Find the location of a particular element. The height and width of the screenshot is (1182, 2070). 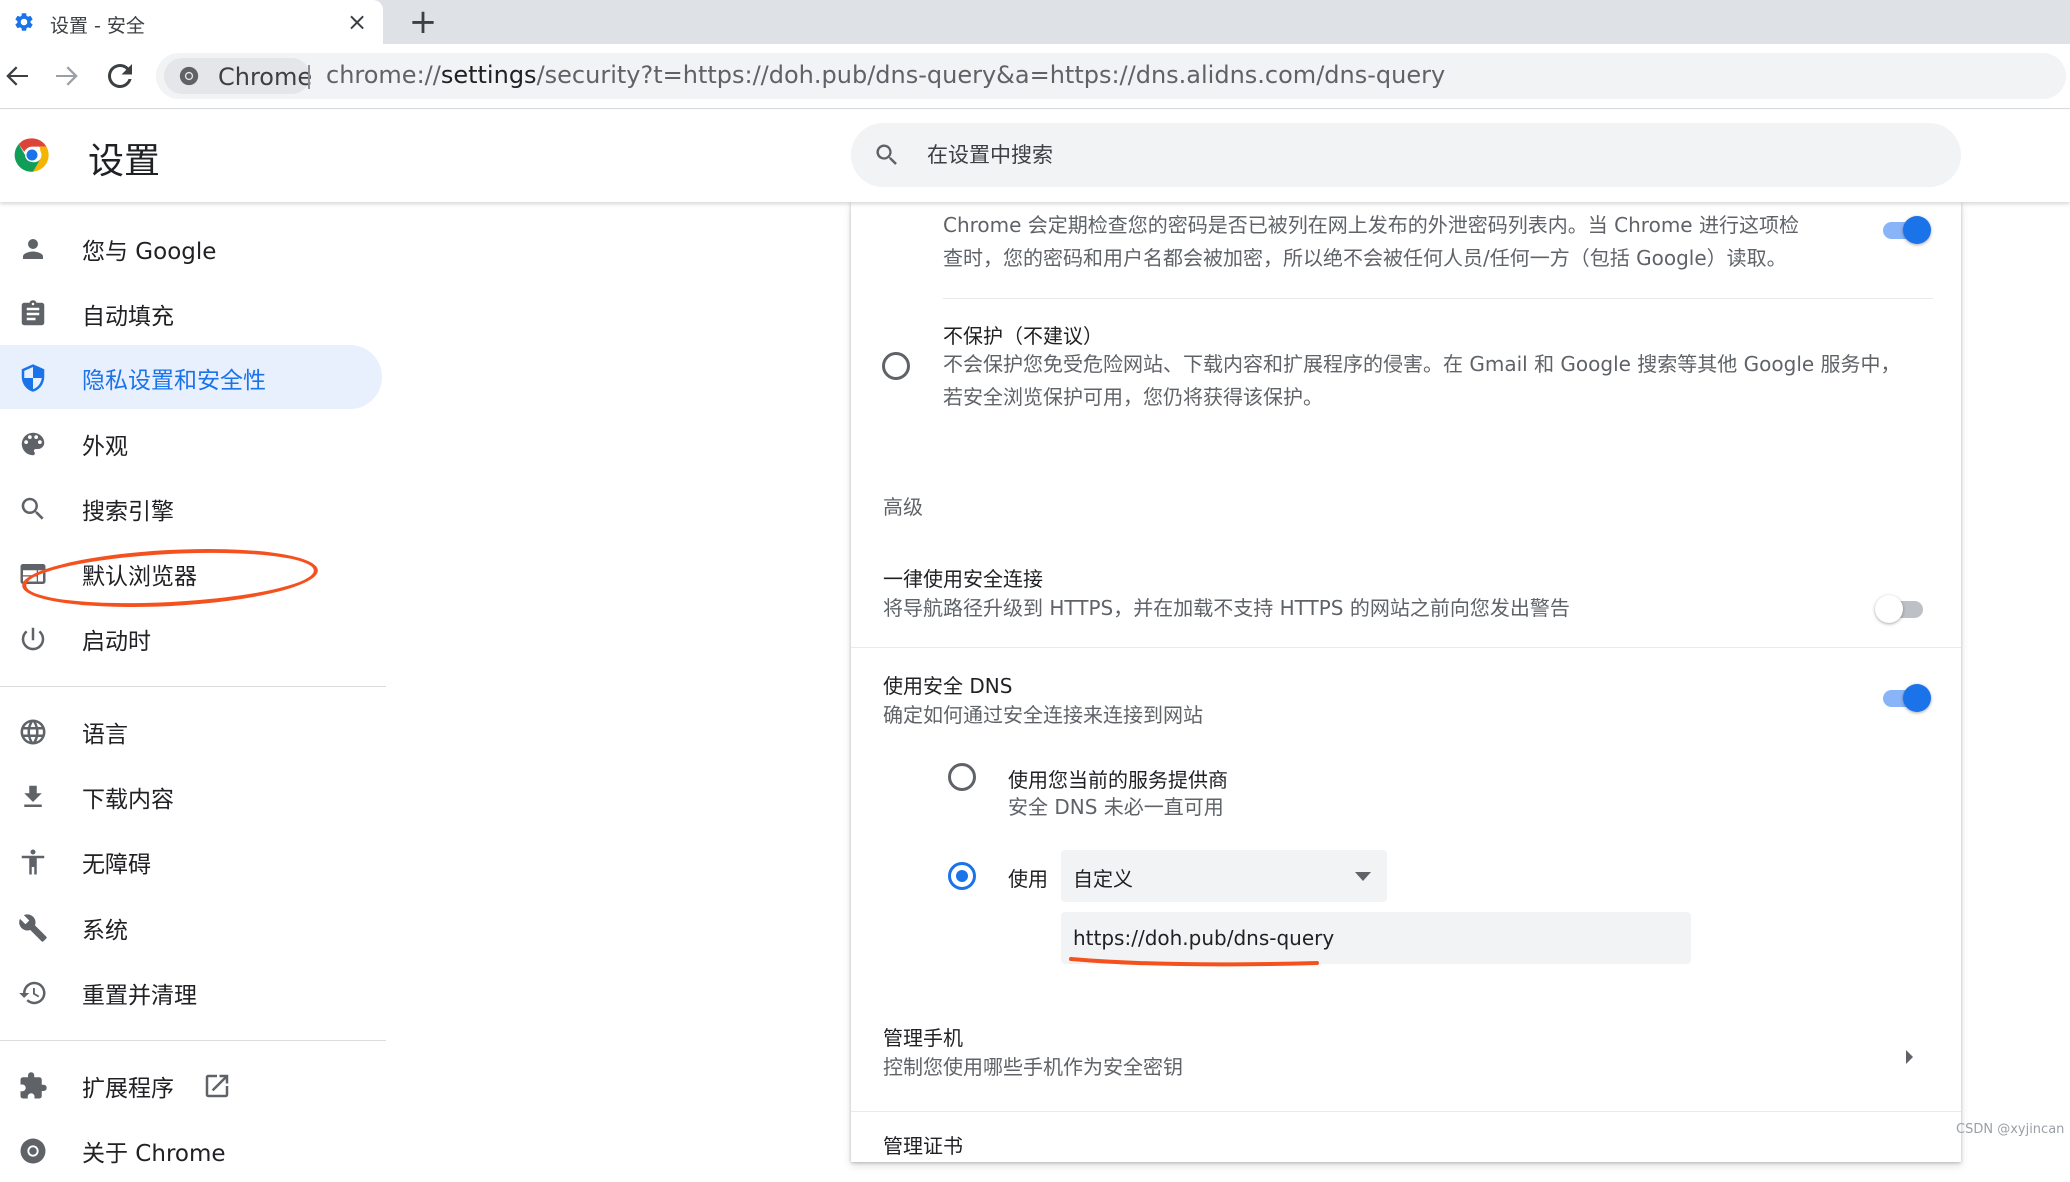

reload-icon is located at coordinates (120, 76).